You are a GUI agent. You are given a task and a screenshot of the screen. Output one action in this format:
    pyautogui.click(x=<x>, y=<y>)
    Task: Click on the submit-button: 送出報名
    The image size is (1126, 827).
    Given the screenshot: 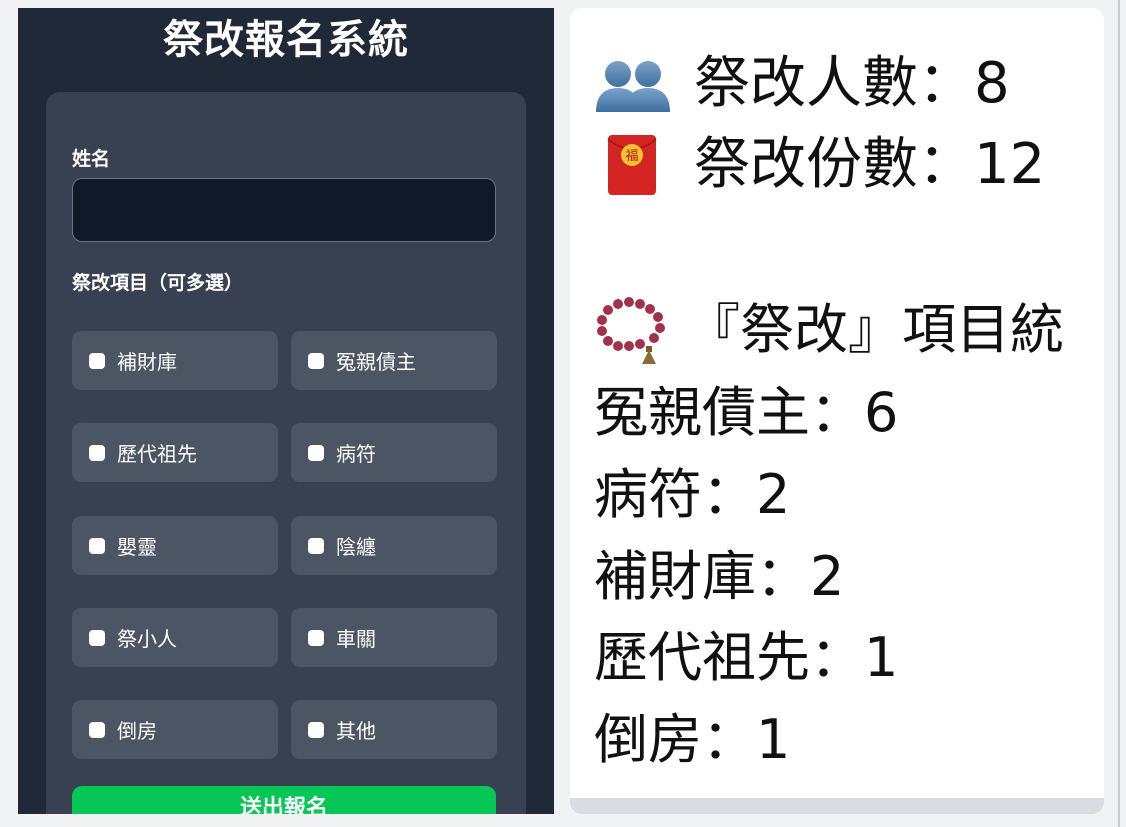 What is the action you would take?
    pyautogui.click(x=284, y=800)
    